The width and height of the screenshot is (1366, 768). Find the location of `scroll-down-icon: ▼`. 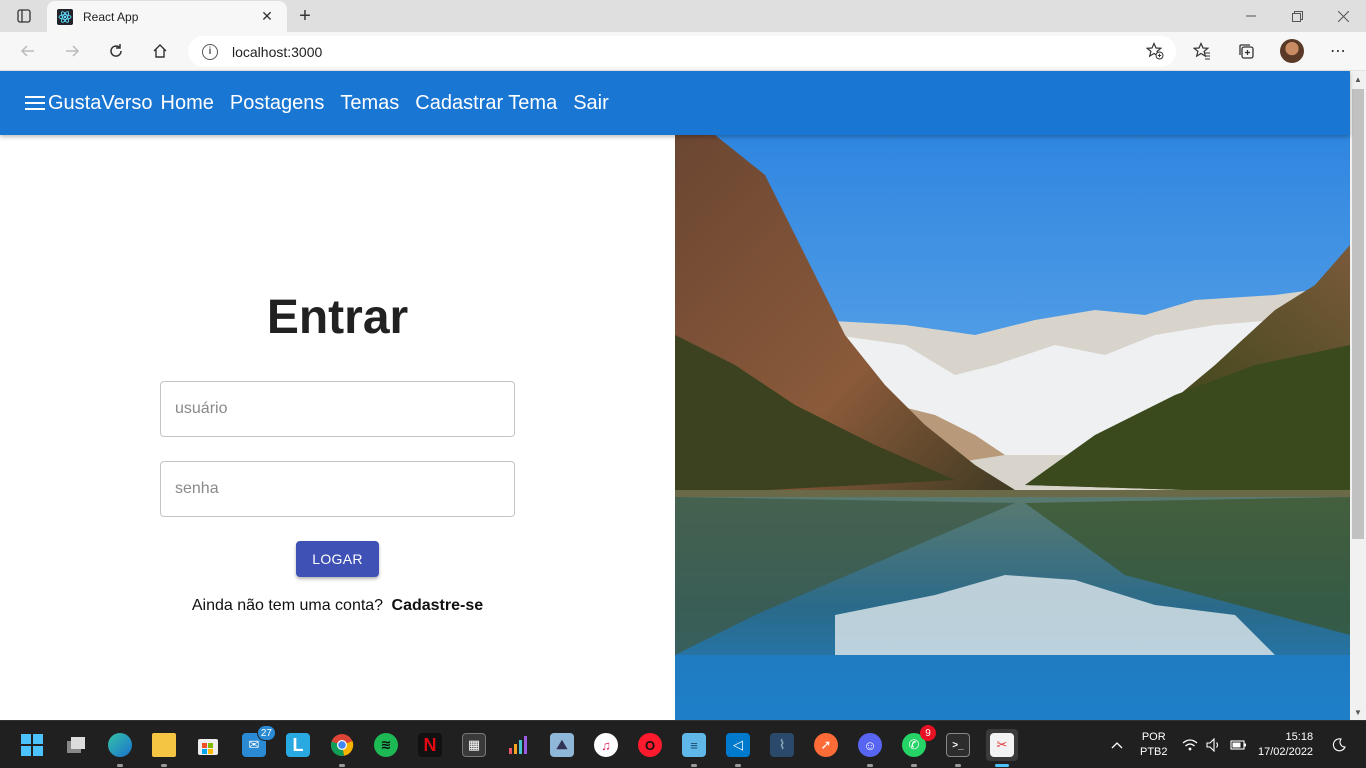

scroll-down-icon: ▼ is located at coordinates (1358, 712).